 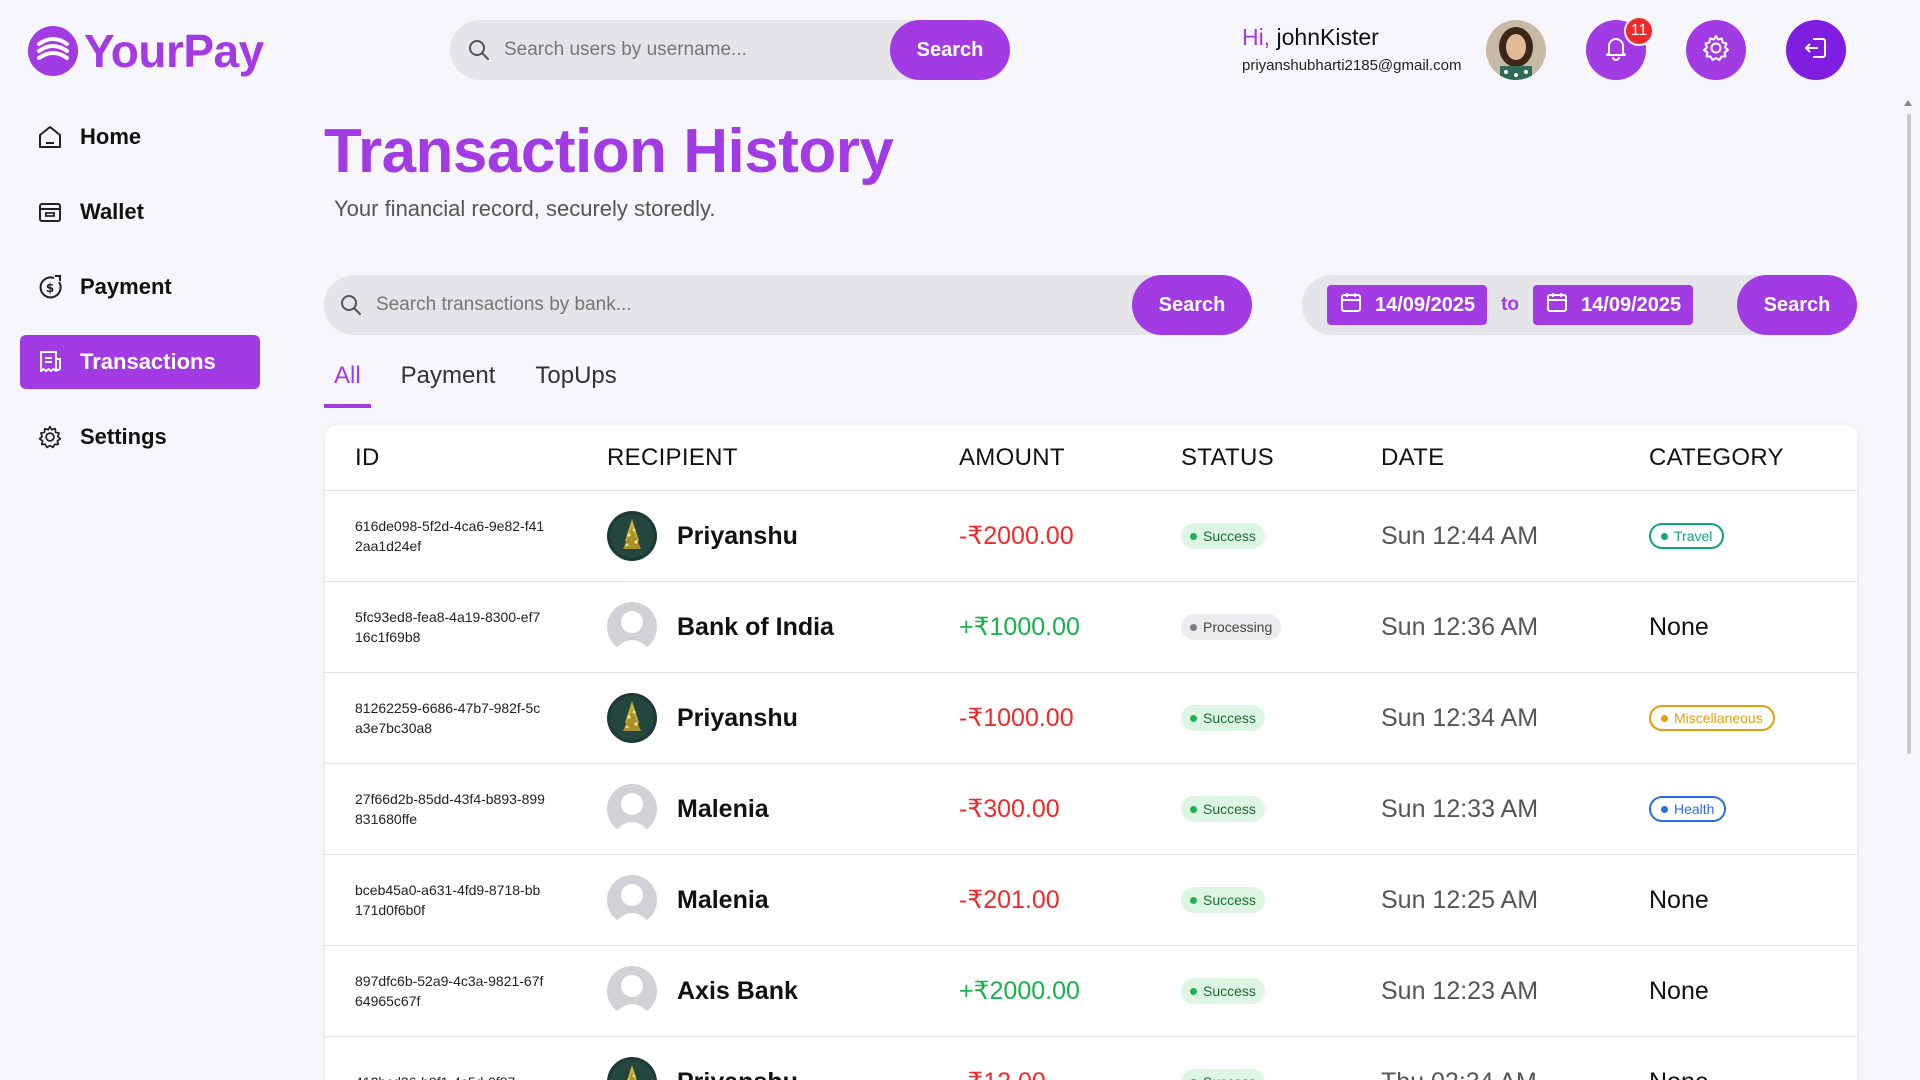 I want to click on date-from-picker: 14/09/2025, so click(x=1407, y=305).